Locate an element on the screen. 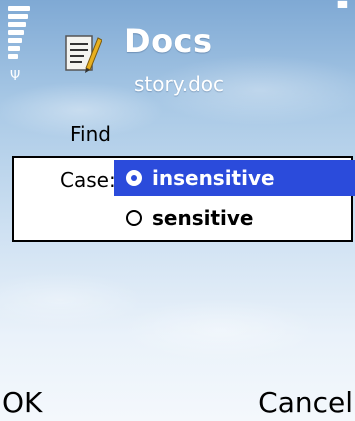 The image size is (355, 421). radio-selected-icon is located at coordinates (134, 178).